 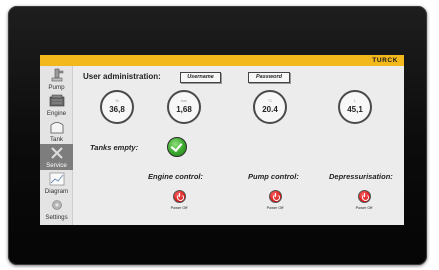 I want to click on gauge: °C 20.4, so click(x=270, y=107).